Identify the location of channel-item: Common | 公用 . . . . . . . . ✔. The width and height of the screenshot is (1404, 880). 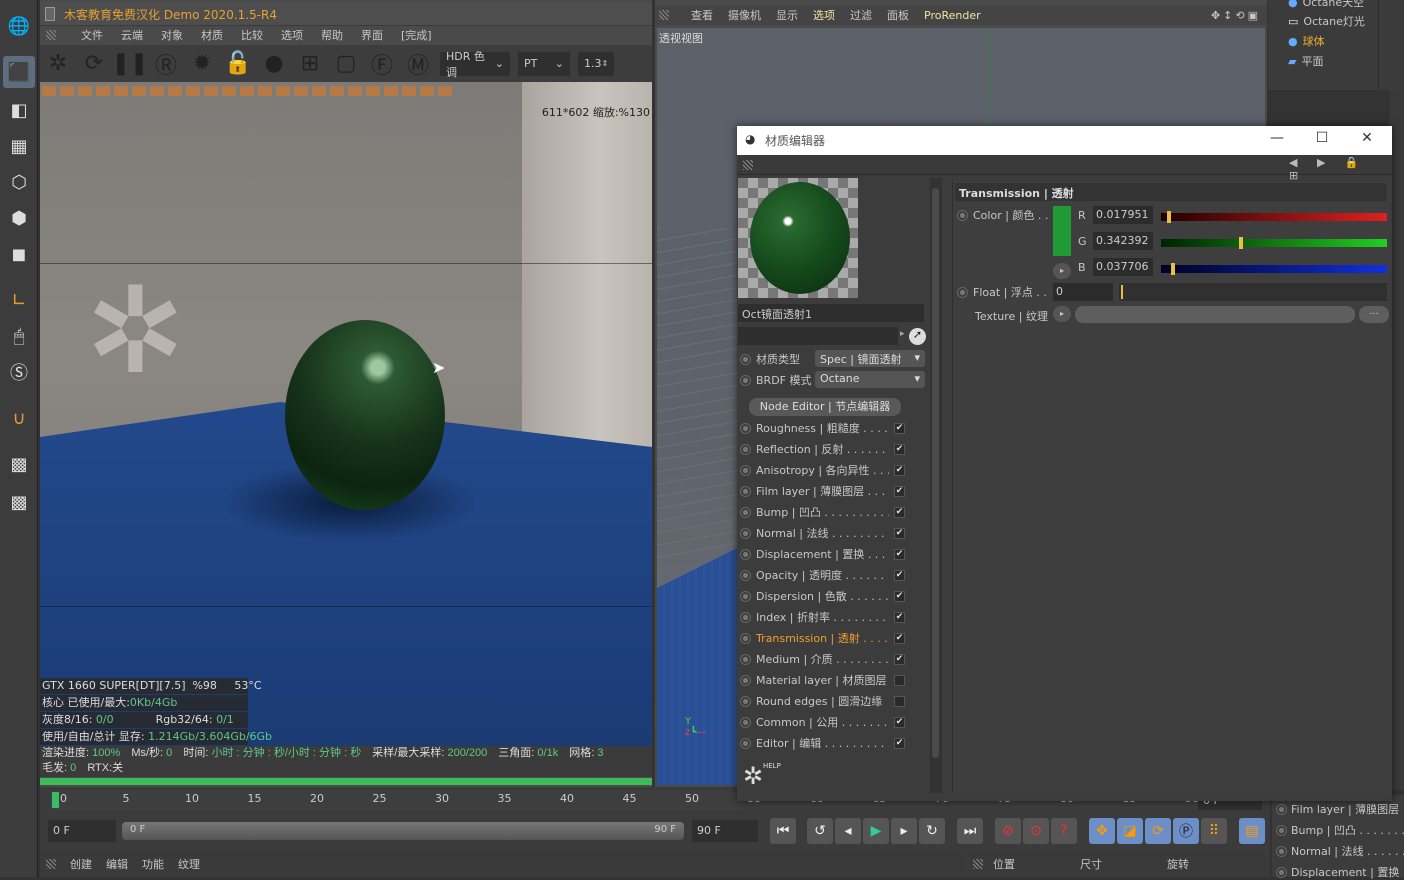
(822, 722).